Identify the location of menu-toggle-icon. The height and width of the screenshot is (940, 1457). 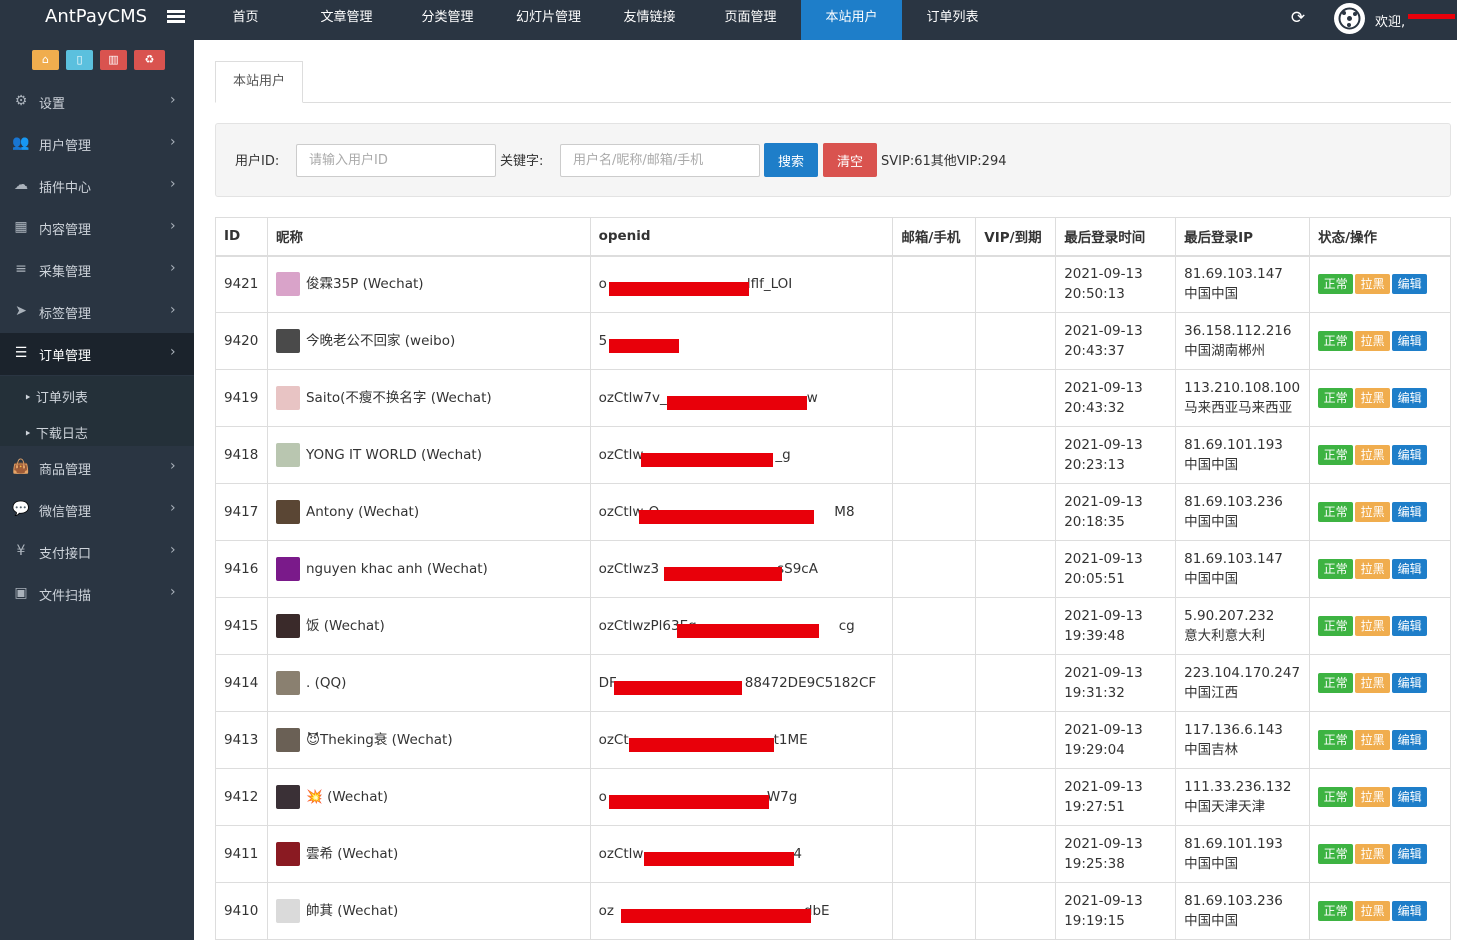
(176, 17).